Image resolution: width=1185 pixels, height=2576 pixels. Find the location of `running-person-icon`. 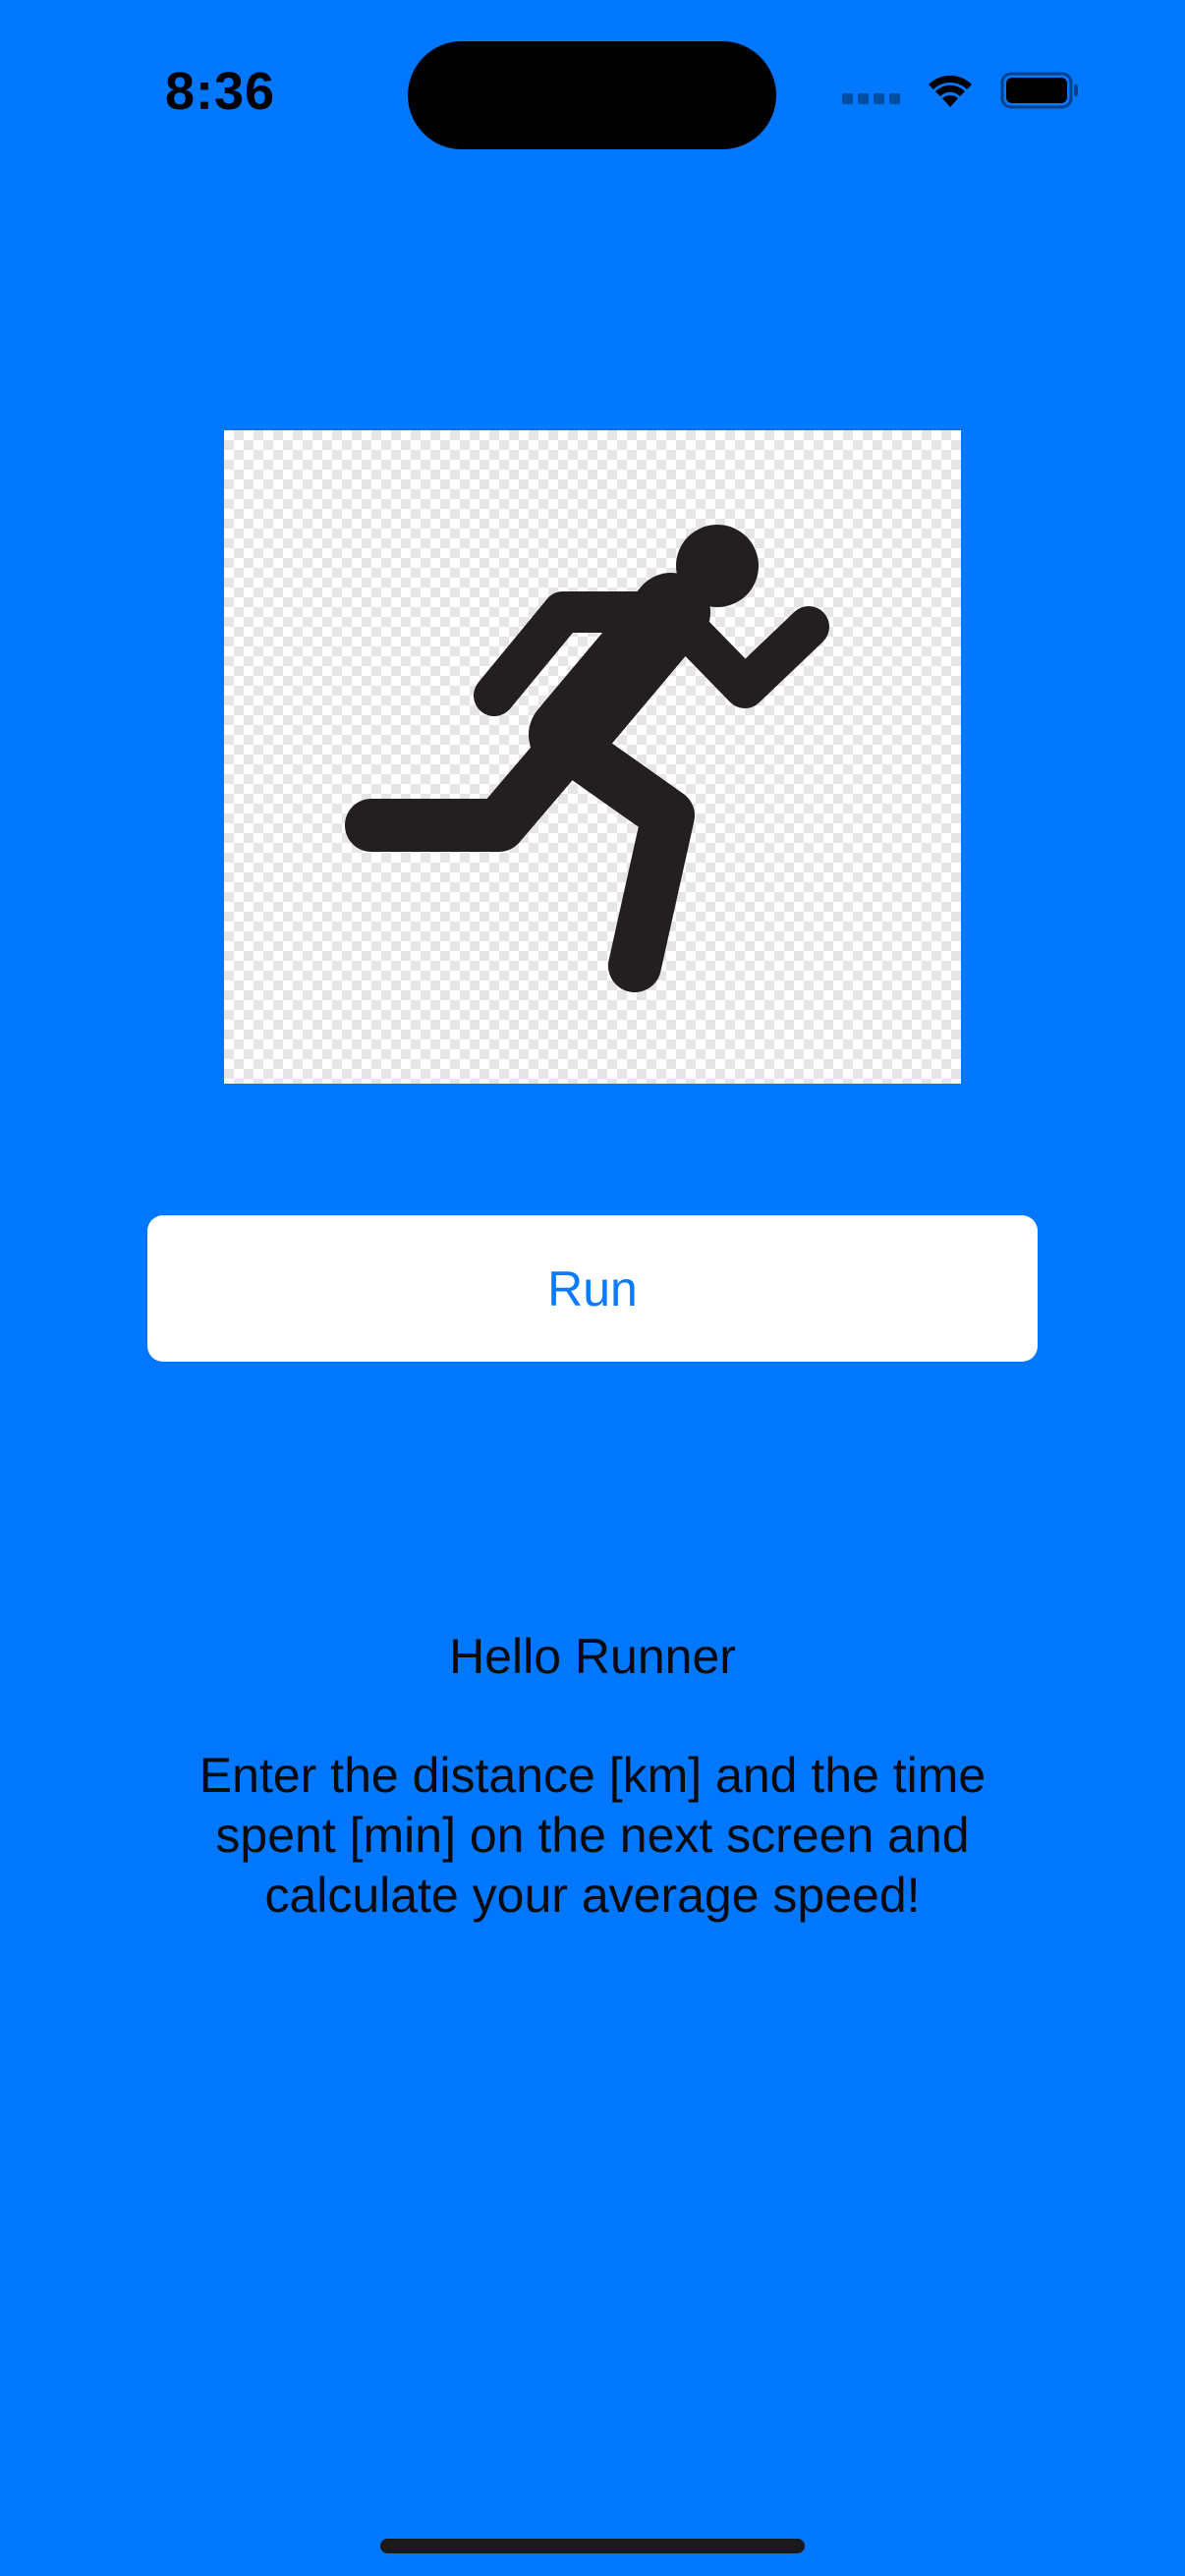

running-person-icon is located at coordinates (587, 758).